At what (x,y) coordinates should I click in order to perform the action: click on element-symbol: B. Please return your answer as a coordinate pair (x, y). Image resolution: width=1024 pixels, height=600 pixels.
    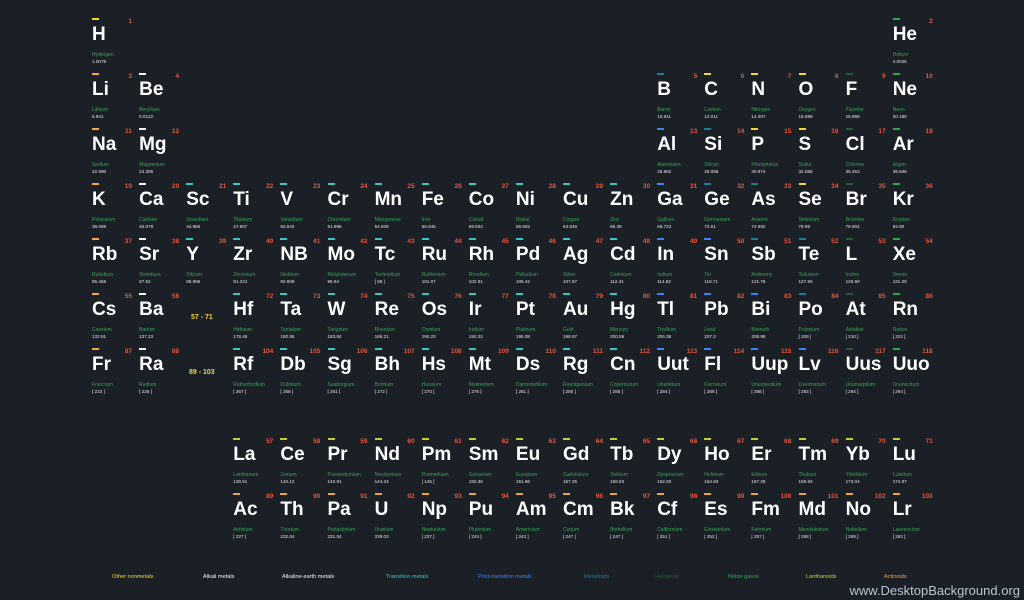
    Looking at the image, I should click on (664, 89).